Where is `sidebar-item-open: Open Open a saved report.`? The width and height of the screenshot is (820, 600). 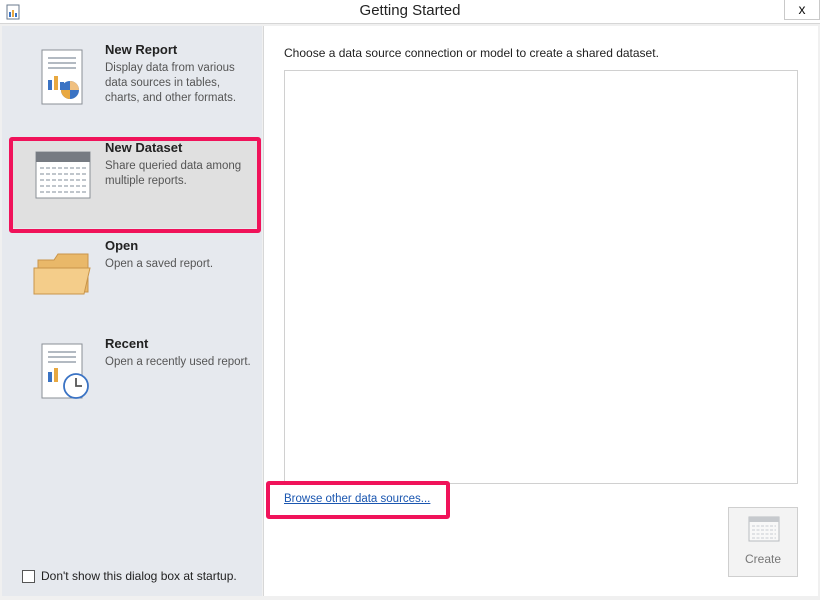 sidebar-item-open: Open Open a saved report. is located at coordinates (135, 281).